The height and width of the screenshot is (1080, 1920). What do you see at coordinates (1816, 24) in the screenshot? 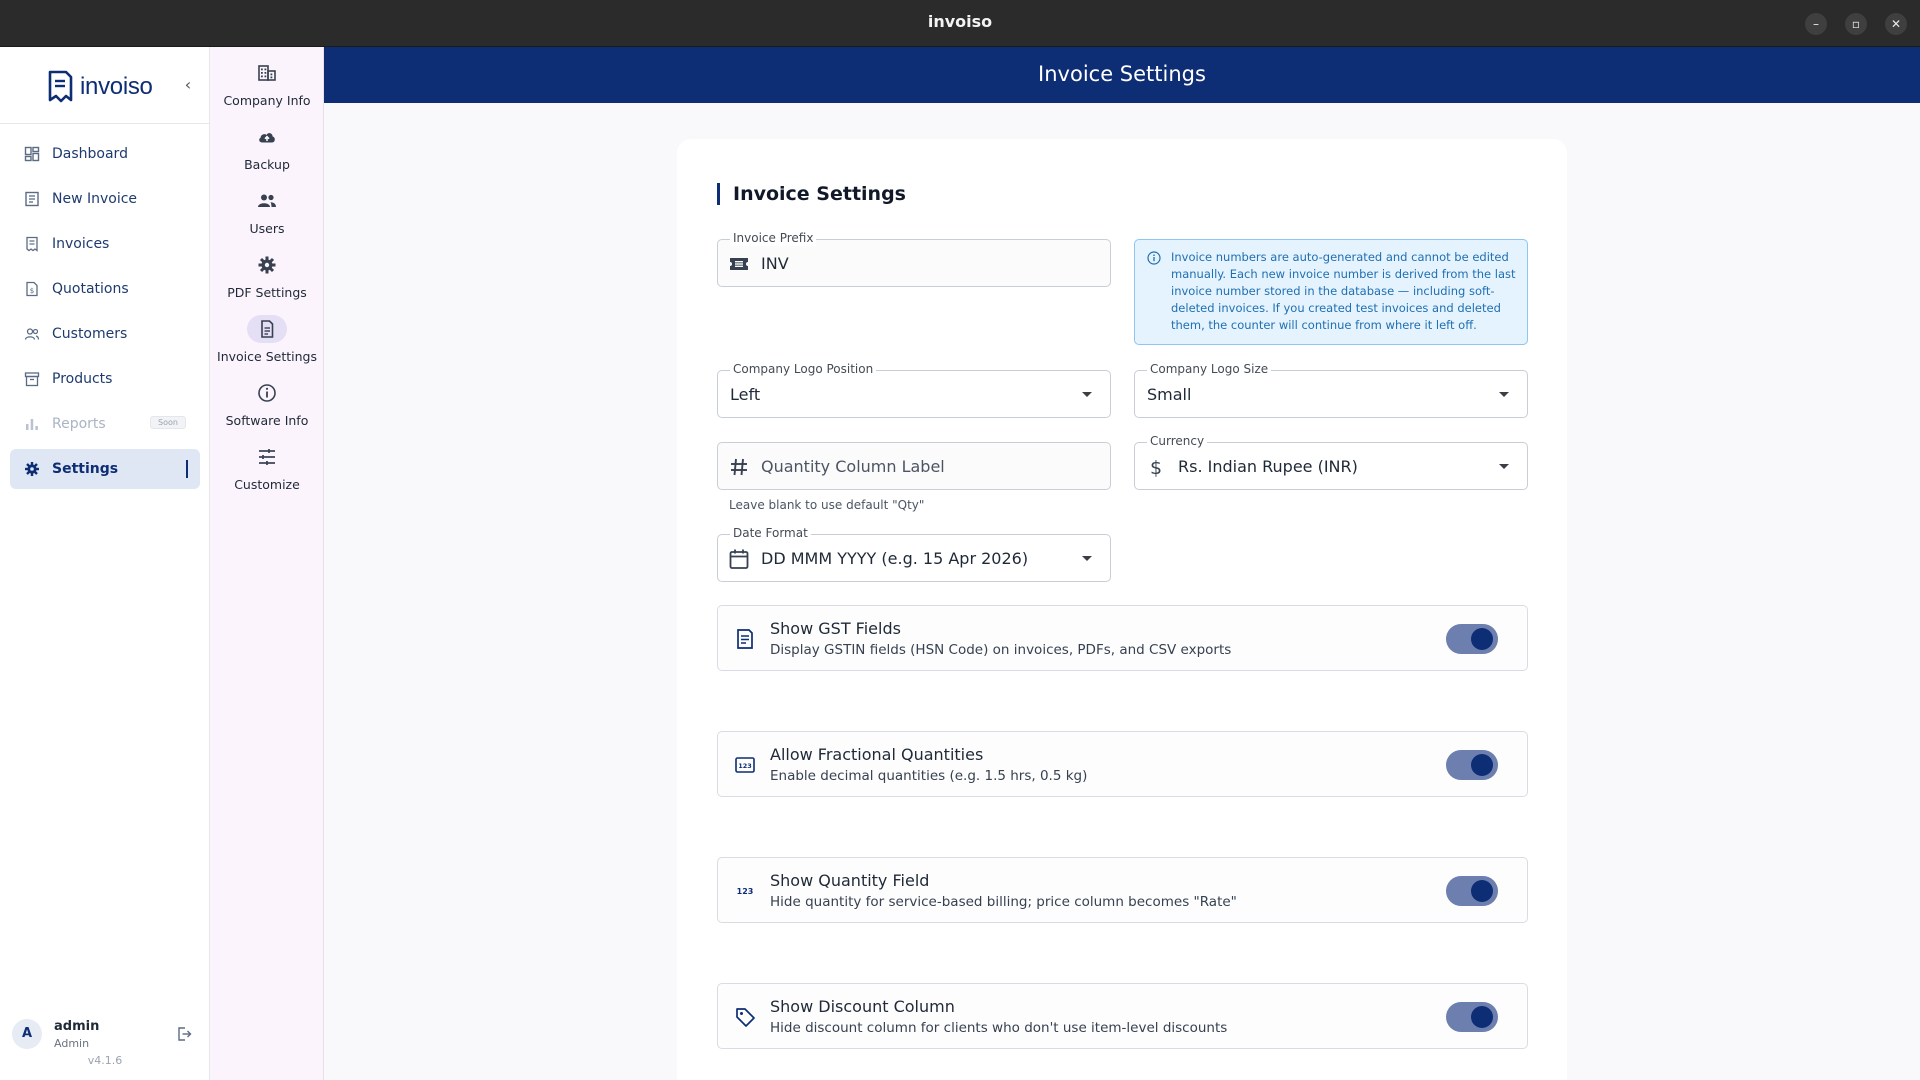
I see `minimize-icon: –` at bounding box center [1816, 24].